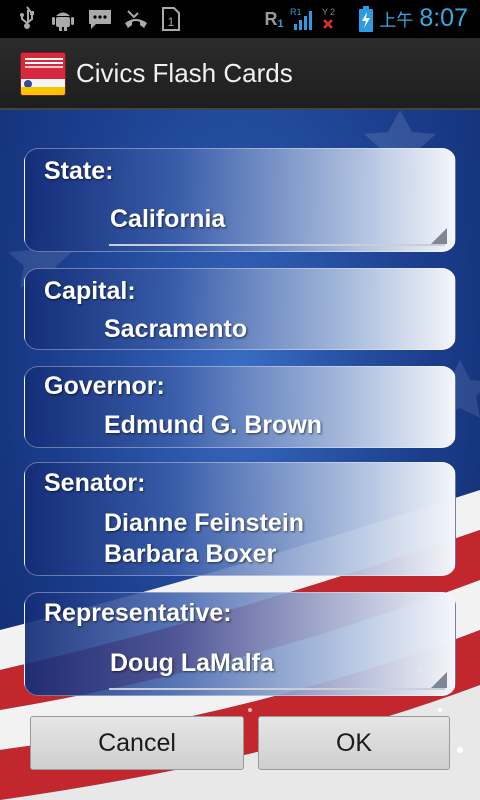 The width and height of the screenshot is (480, 800). I want to click on missed-call-icon, so click(136, 19).